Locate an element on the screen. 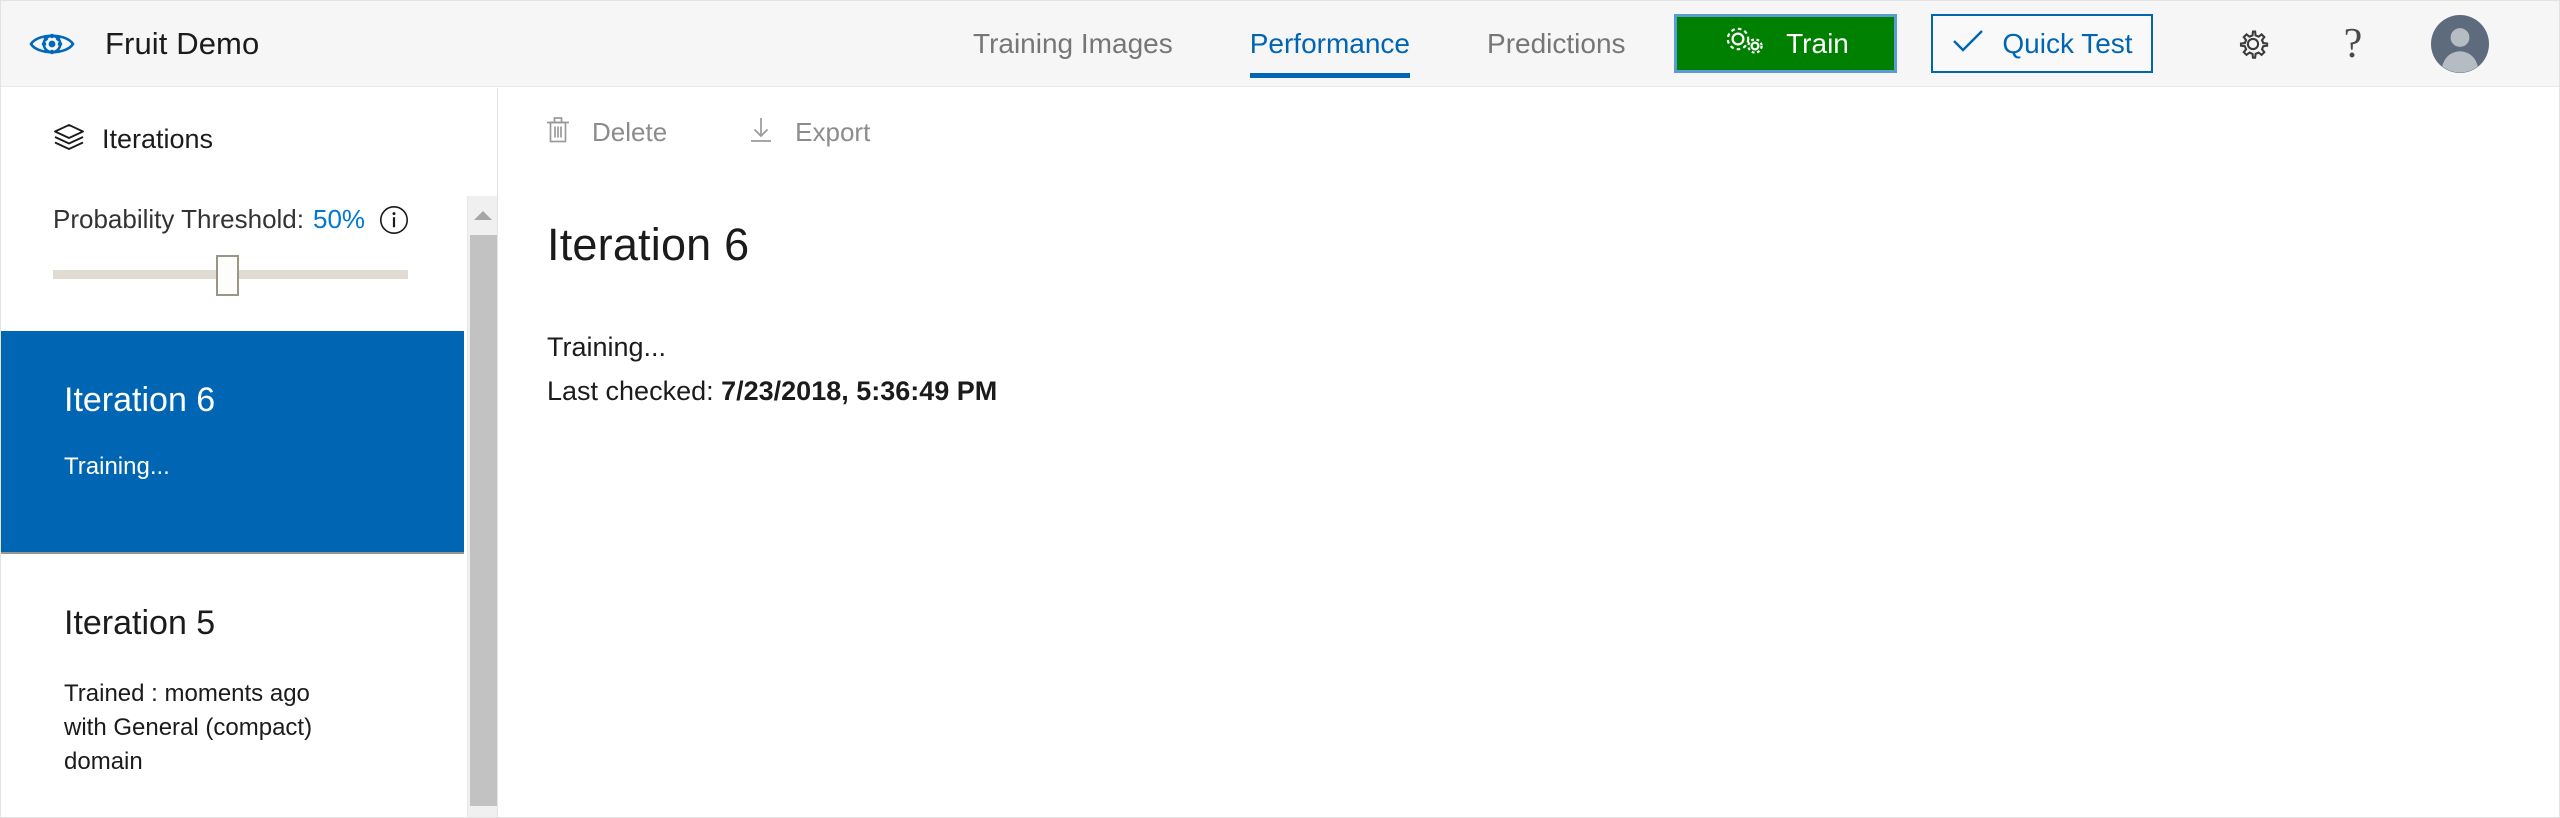 The image size is (2560, 818). download-arrow-icon is located at coordinates (761, 132).